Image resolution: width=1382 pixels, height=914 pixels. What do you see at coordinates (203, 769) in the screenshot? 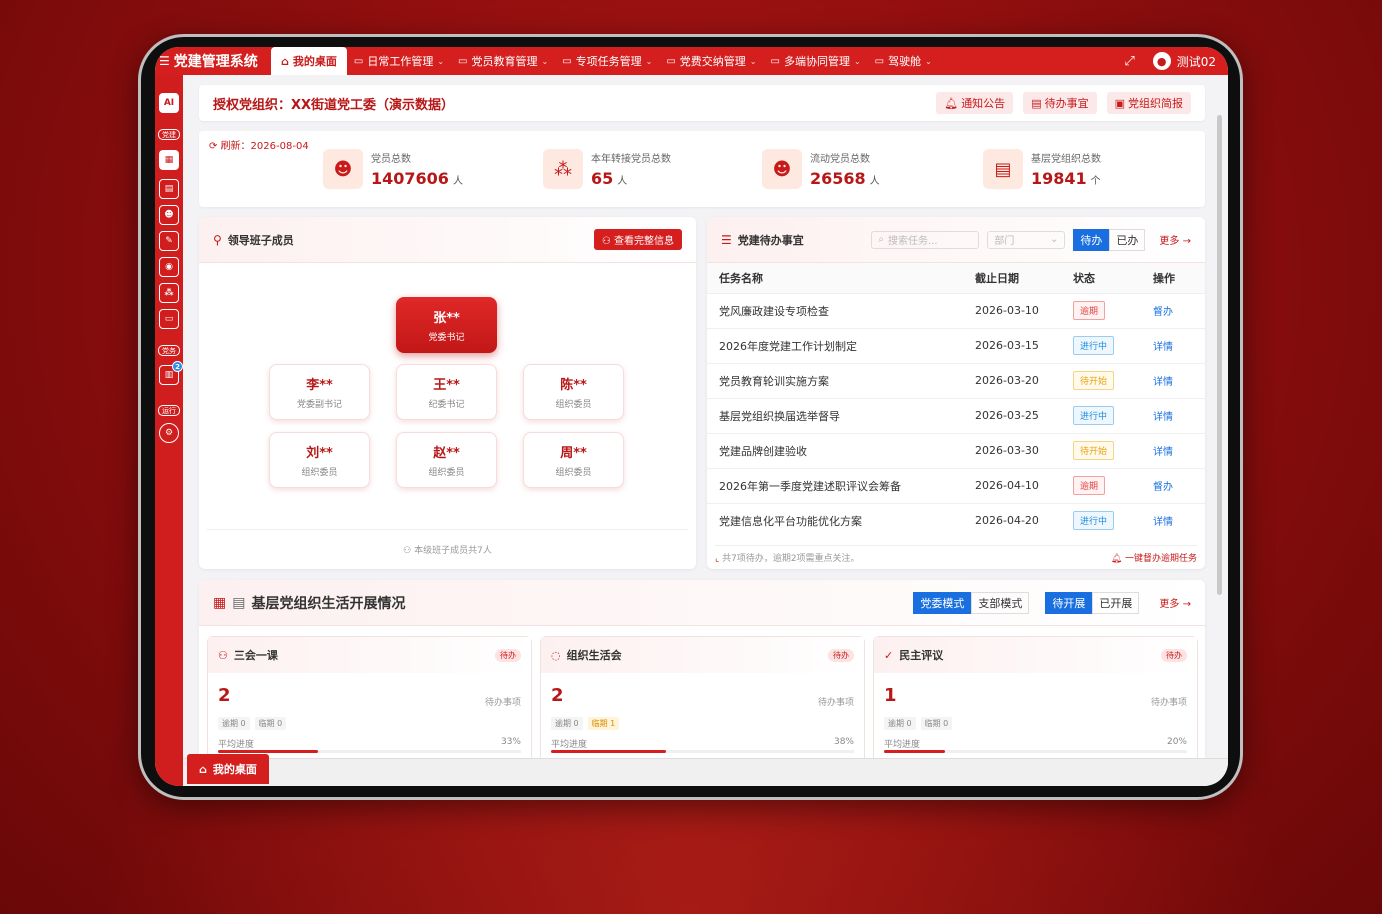
I see `home-icon: ⌂` at bounding box center [203, 769].